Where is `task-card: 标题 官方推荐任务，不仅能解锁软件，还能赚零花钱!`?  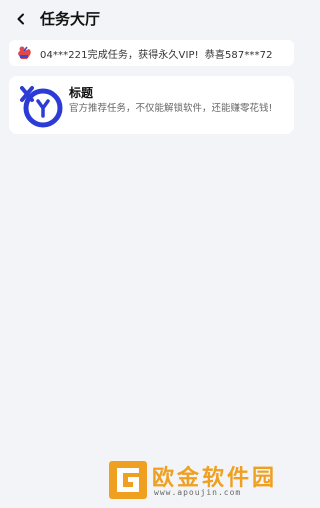
task-card: 标题 官方推荐任务，不仅能解锁软件，还能赚零花钱! is located at coordinates (151, 105).